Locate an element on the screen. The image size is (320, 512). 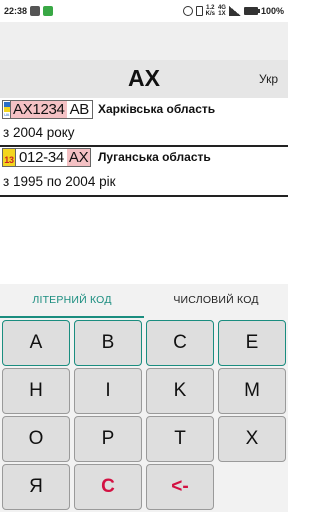
keyboard-tabs: ЛІТЕРНИЙ КОД ЧИСЛОВИЙ КОД is located at coordinates (144, 301).